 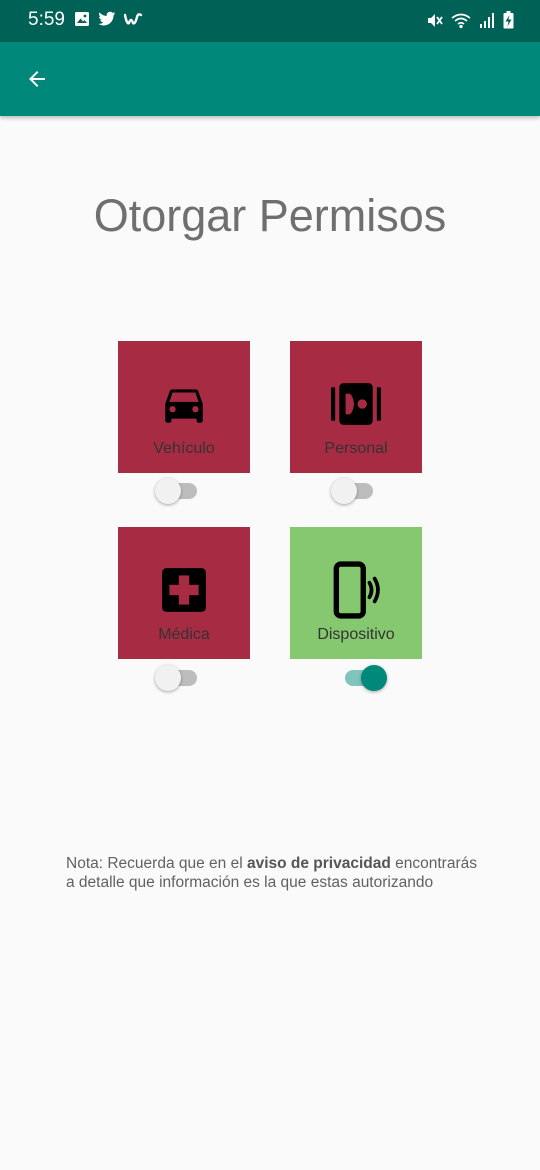 I want to click on car-icon, so click(x=184, y=406).